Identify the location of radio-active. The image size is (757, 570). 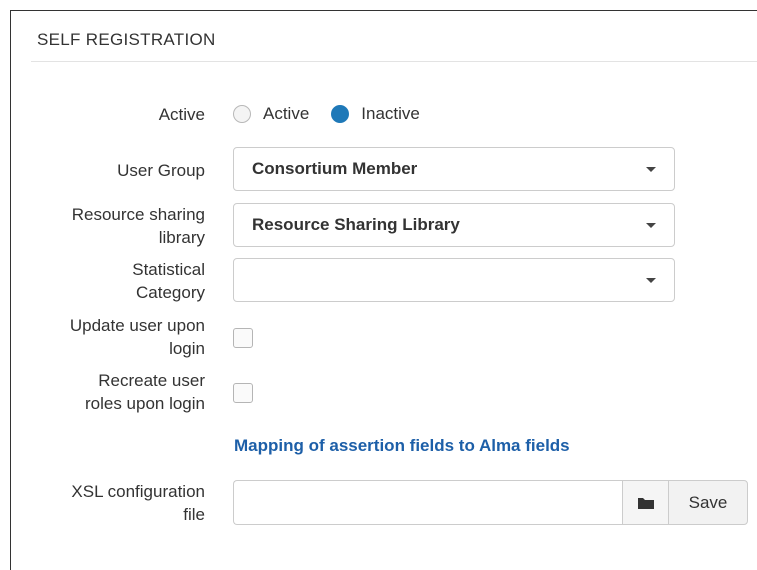
(242, 114).